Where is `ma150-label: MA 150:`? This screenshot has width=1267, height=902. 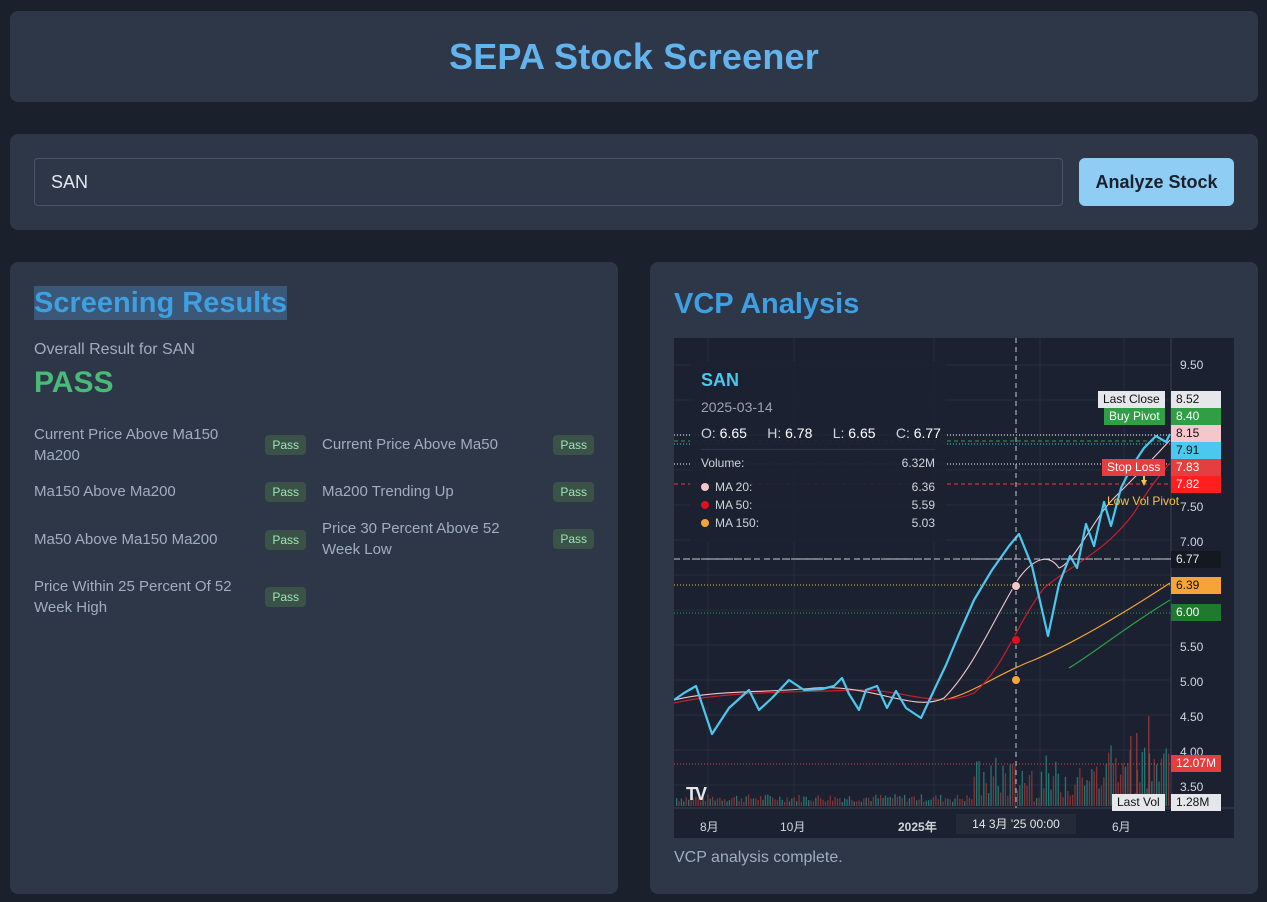 ma150-label: MA 150: is located at coordinates (737, 523).